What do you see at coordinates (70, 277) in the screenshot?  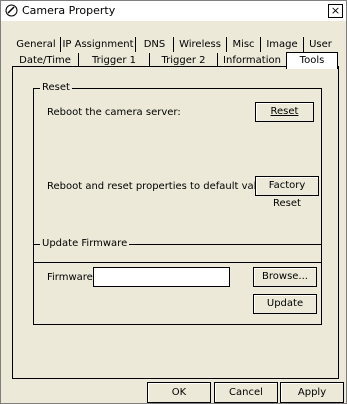 I see `firmware-label: Firmware` at bounding box center [70, 277].